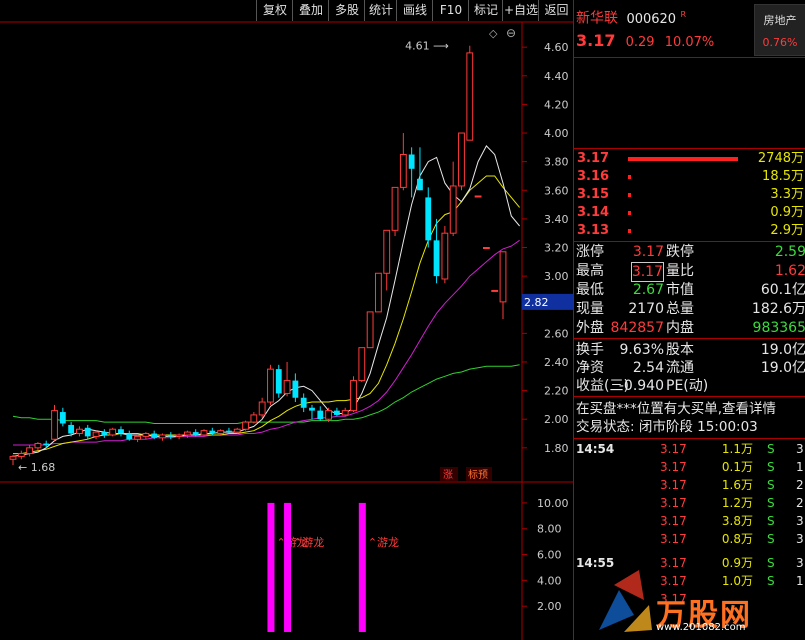 The height and width of the screenshot is (640, 805). What do you see at coordinates (683, 14) in the screenshot?
I see `stock-flag: R` at bounding box center [683, 14].